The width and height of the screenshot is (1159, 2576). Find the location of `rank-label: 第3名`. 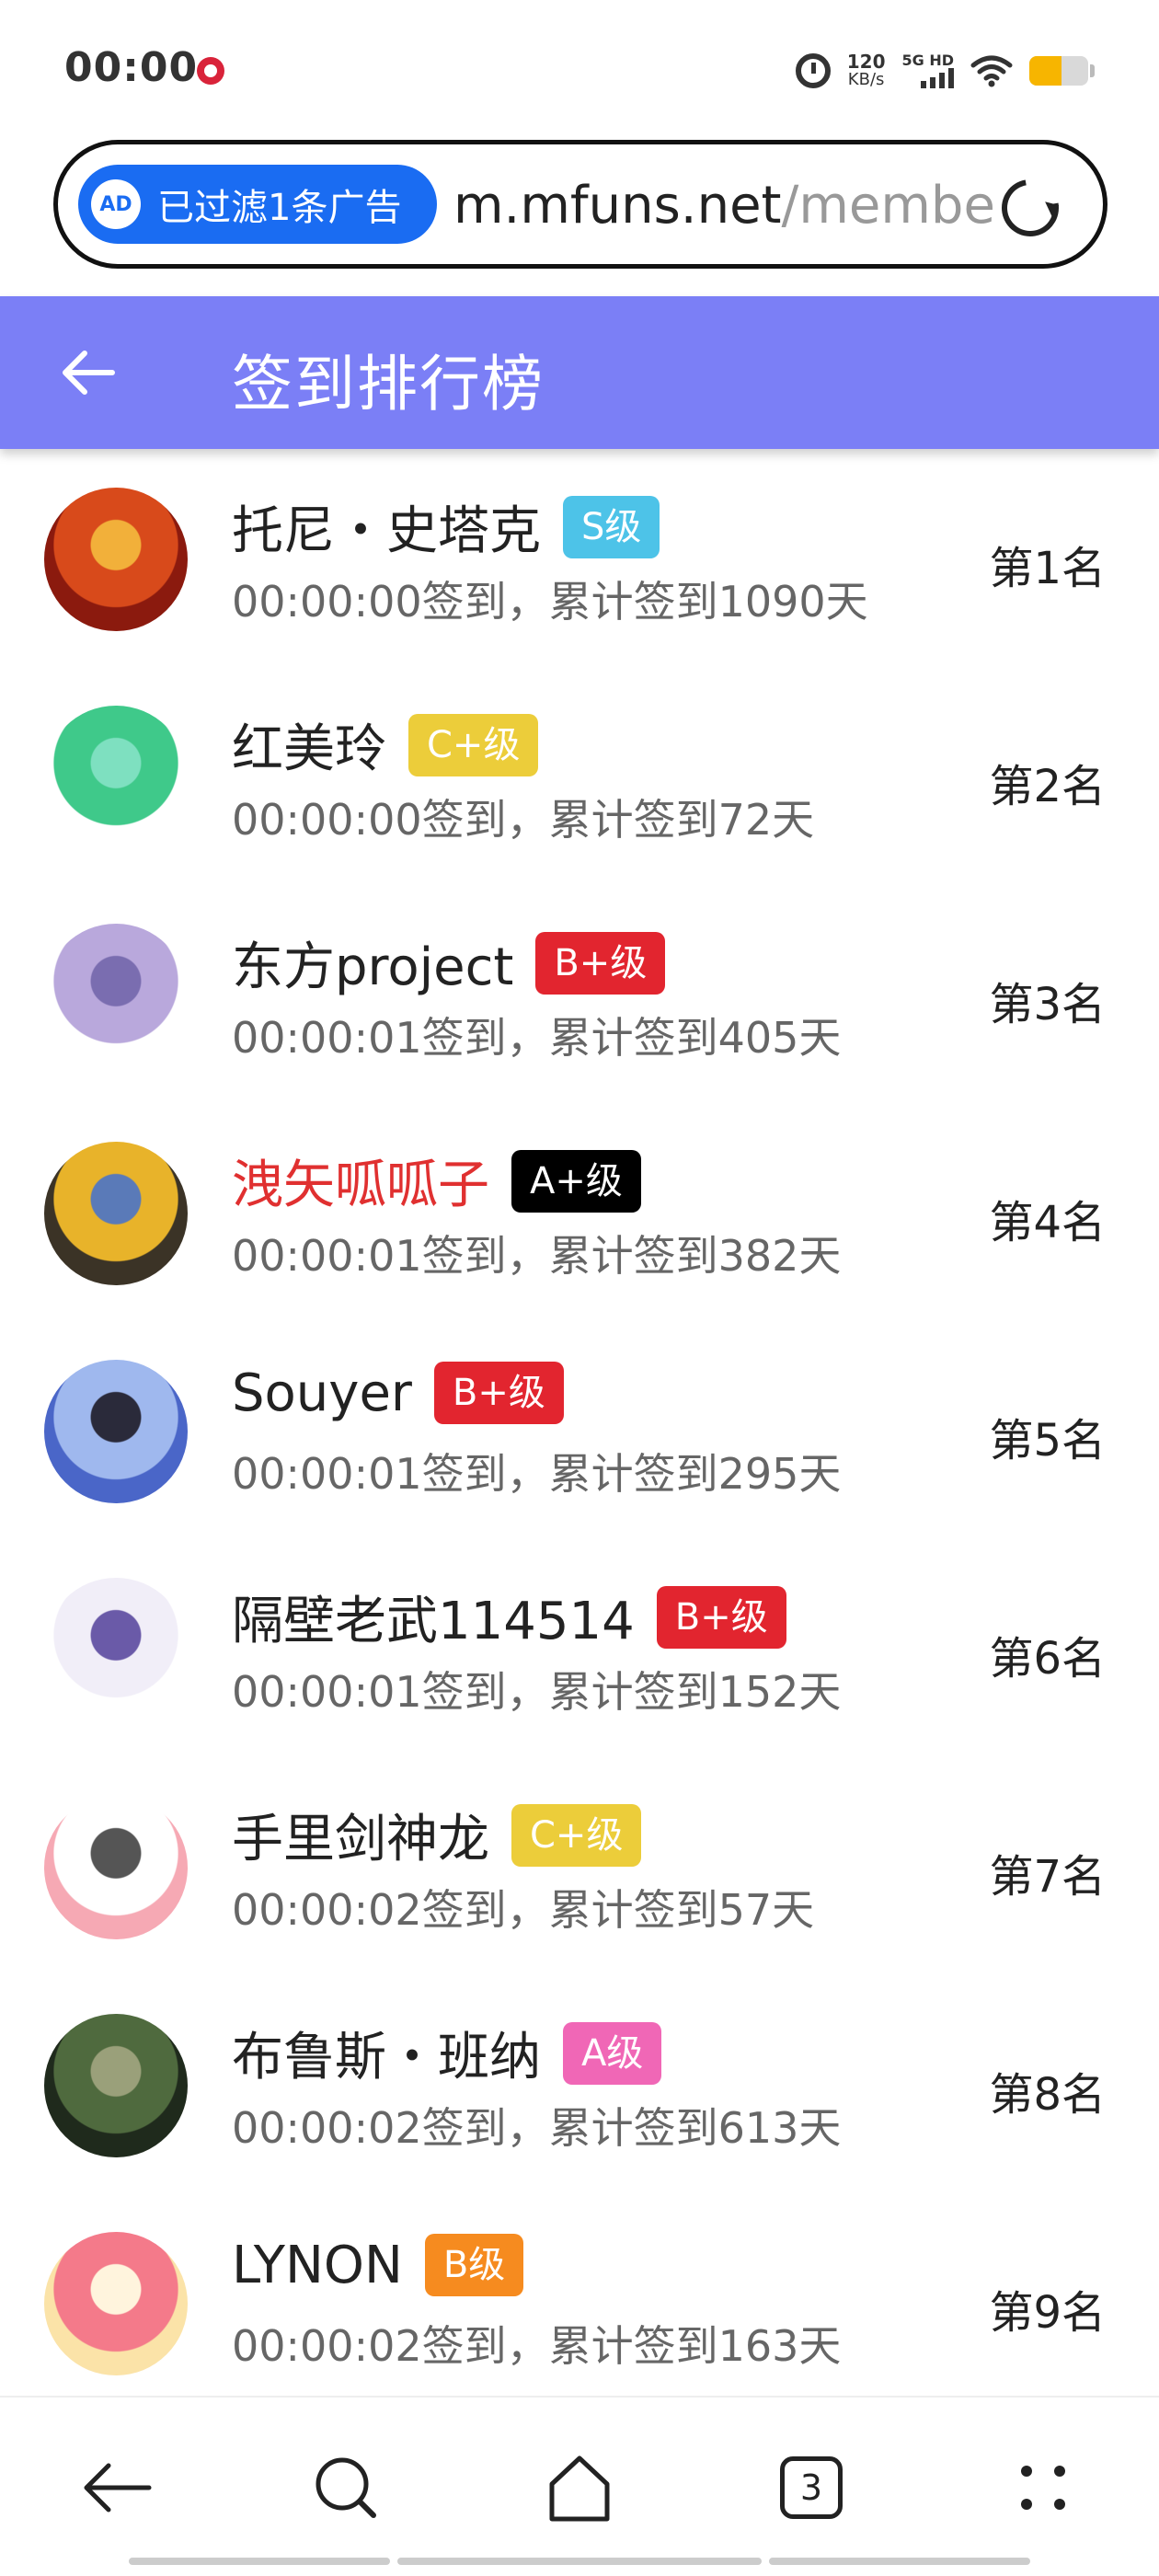

rank-label: 第3名 is located at coordinates (1047, 1004).